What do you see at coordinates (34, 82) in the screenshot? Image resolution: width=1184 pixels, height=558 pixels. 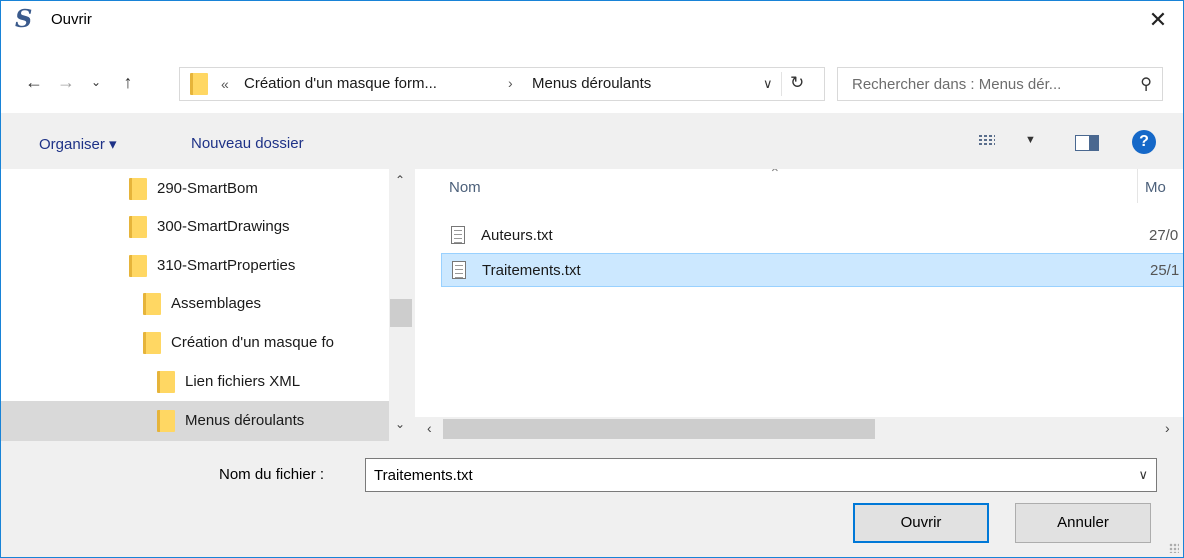 I see `arrow-left-icon: ←` at bounding box center [34, 82].